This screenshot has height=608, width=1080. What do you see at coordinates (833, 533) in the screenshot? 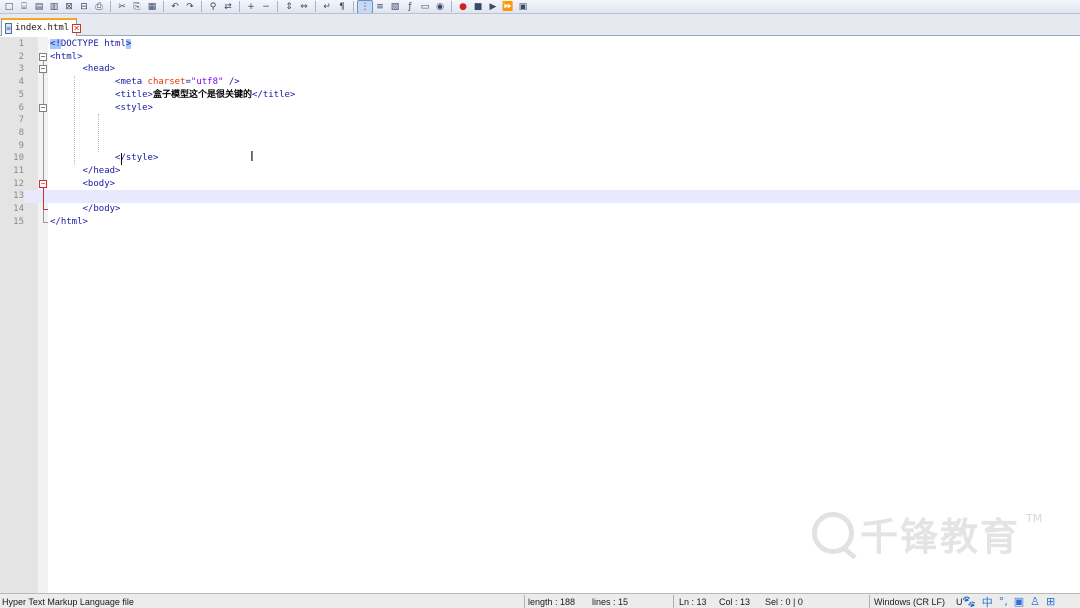
I see `qianfeng-logo-icon` at bounding box center [833, 533].